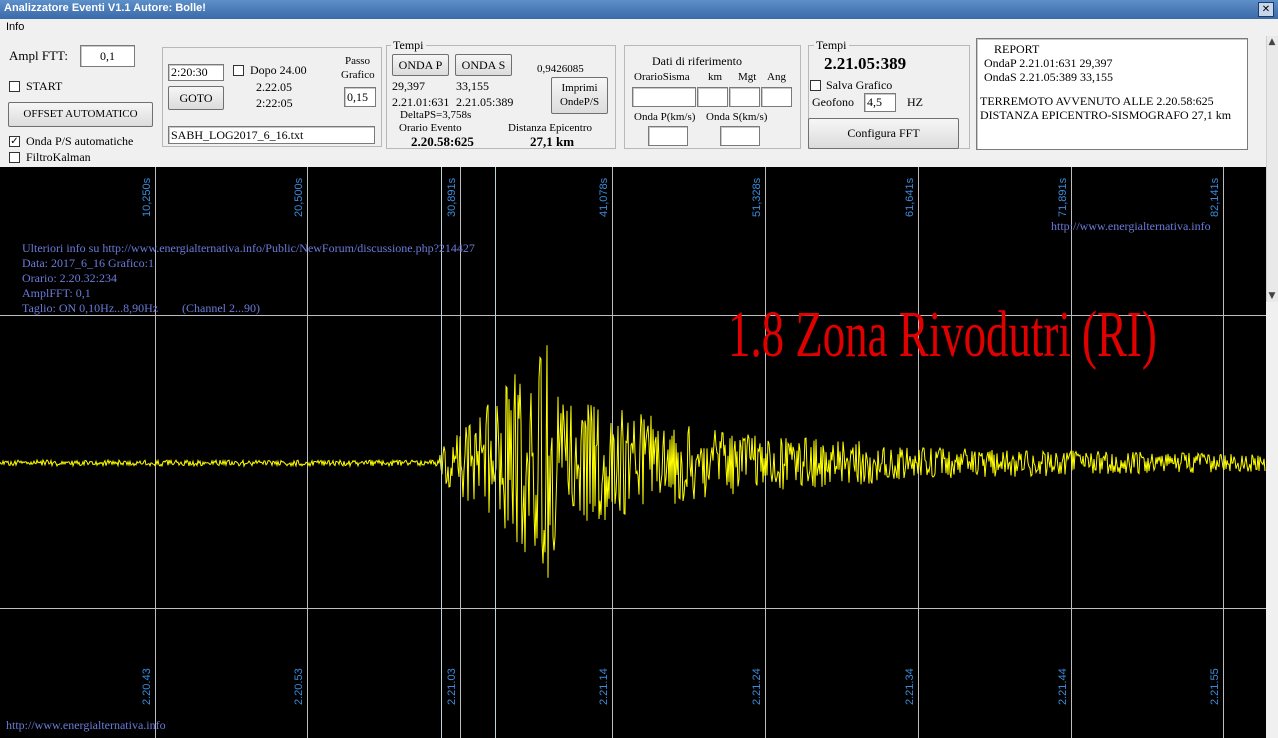 The height and width of the screenshot is (738, 1278). What do you see at coordinates (1048, 77) in the screenshot?
I see `report-line-2: OndaS 2.21.05:389 33,155` at bounding box center [1048, 77].